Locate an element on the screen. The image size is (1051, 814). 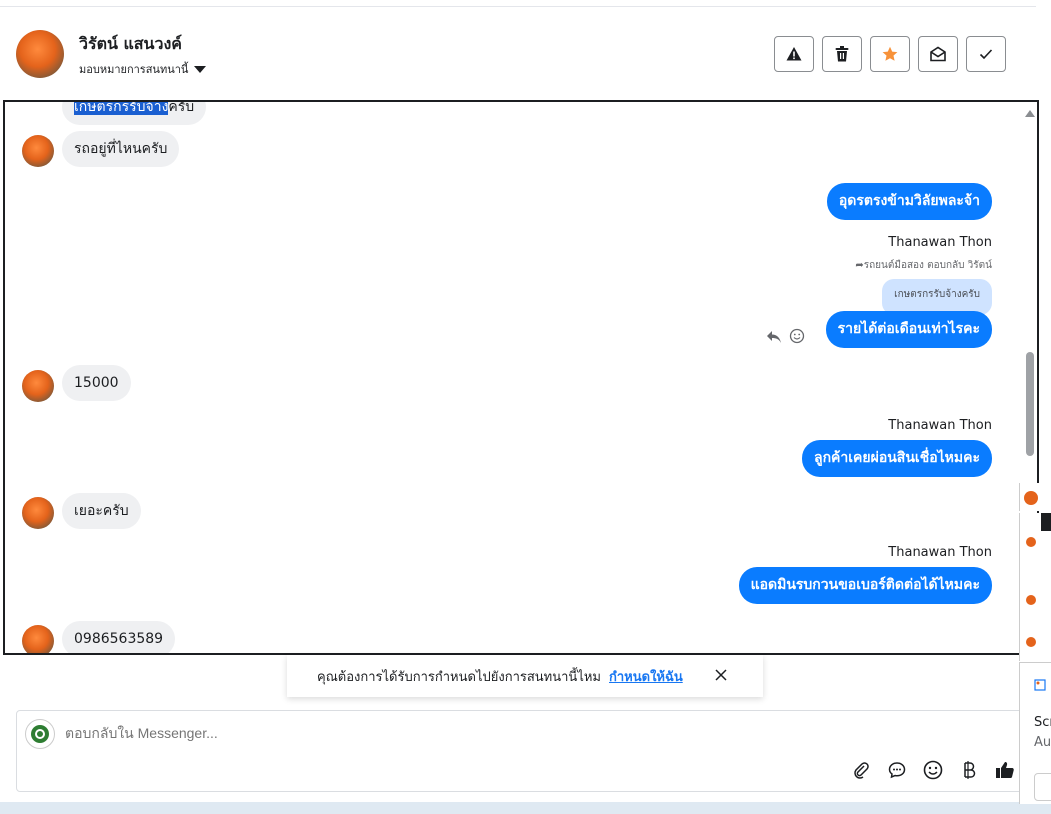
saved-replies-button is located at coordinates (897, 770).